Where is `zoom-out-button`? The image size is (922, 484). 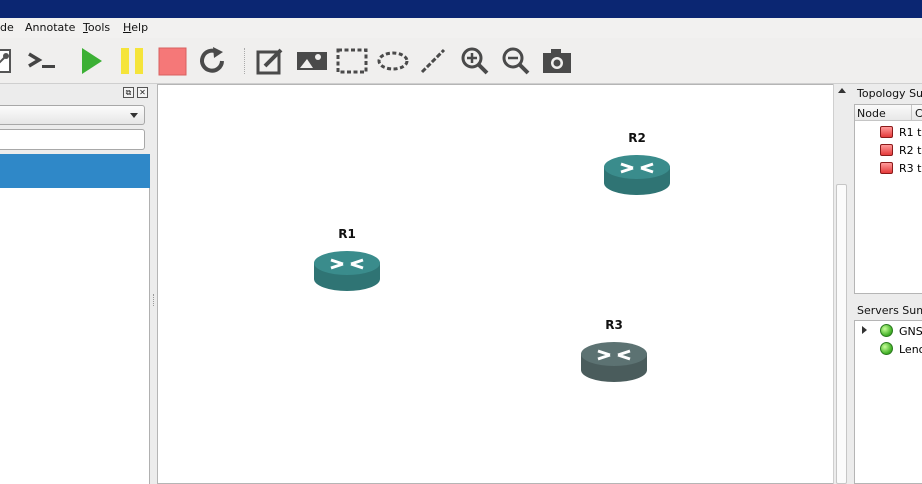
zoom-out-button is located at coordinates (516, 61).